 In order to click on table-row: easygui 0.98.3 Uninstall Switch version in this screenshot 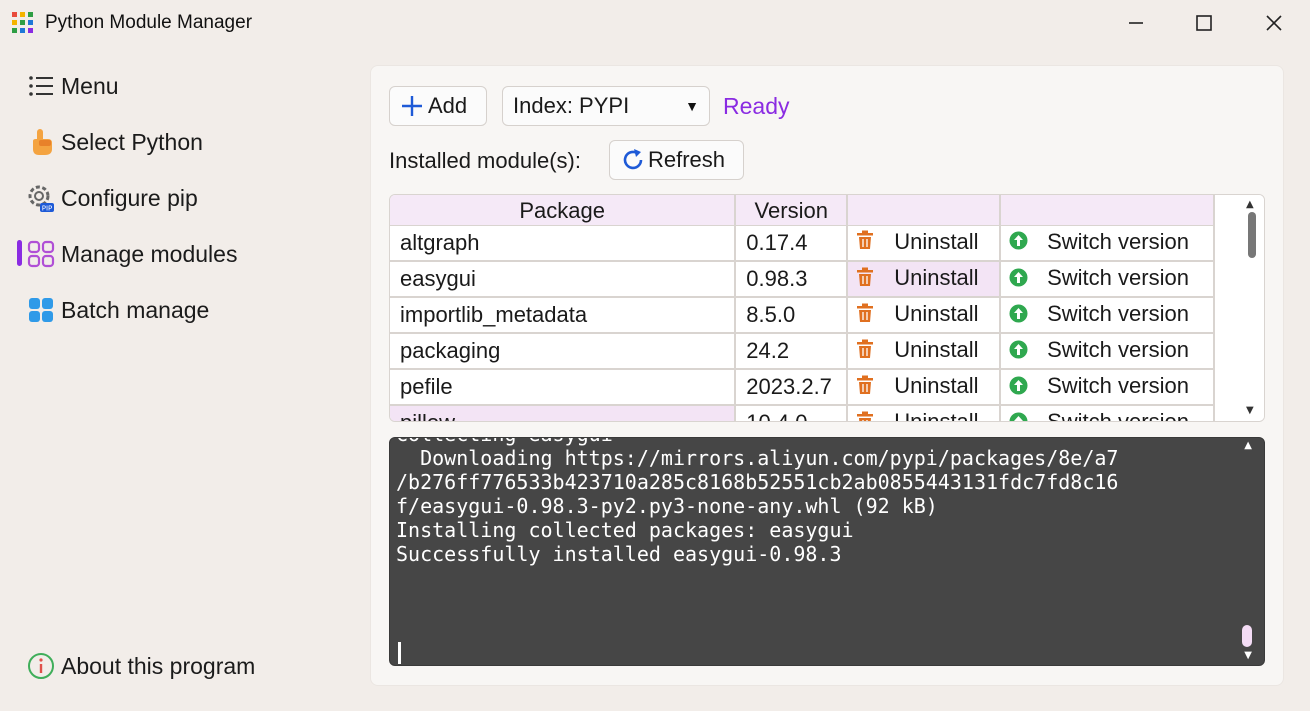, I will do `click(802, 279)`.